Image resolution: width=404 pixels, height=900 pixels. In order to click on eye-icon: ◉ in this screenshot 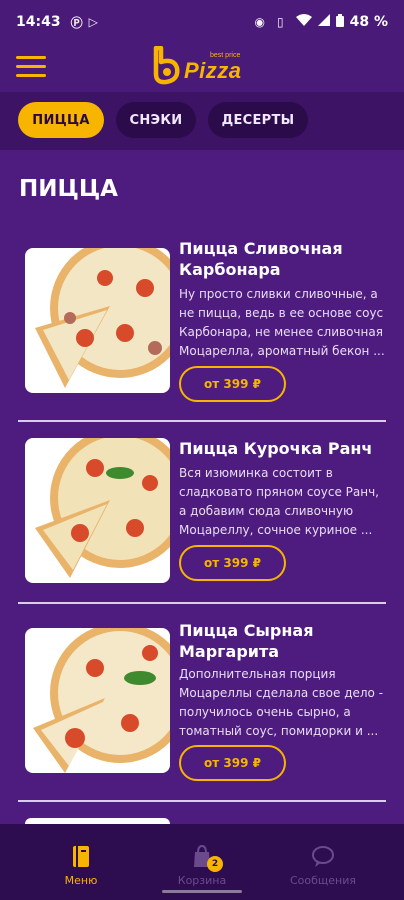, I will do `click(259, 22)`.